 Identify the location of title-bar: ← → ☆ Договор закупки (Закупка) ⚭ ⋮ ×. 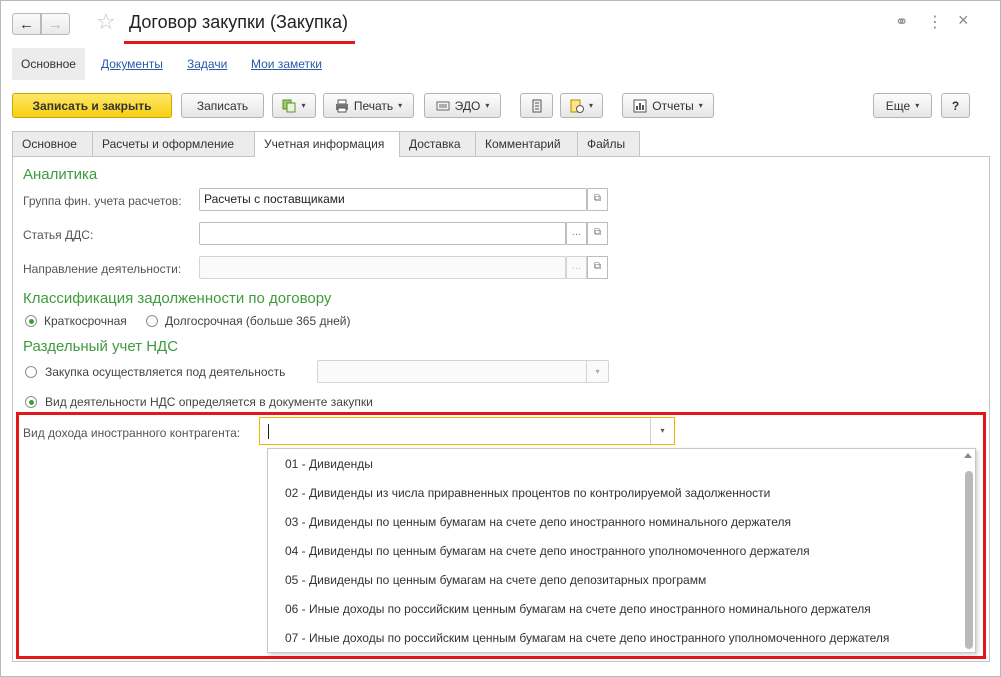
(500, 23).